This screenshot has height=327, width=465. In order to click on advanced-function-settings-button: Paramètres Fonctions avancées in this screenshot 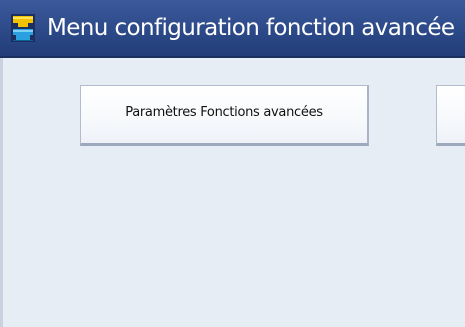, I will do `click(224, 115)`.